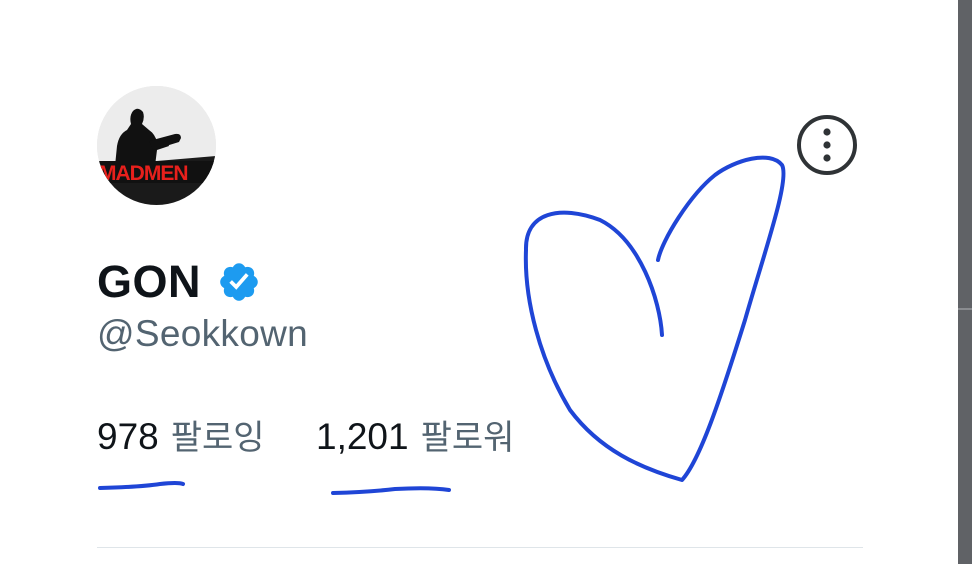 The height and width of the screenshot is (564, 972). I want to click on avatar-image: MADMEN, so click(156, 145).